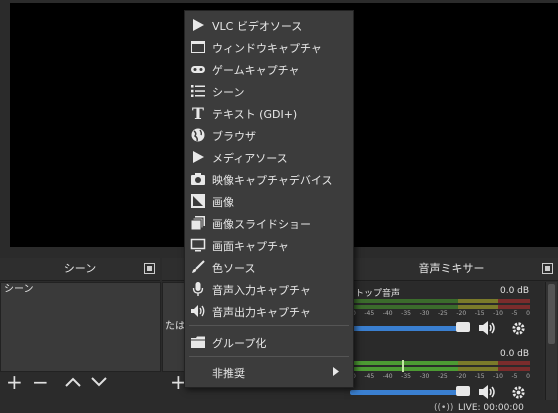  Describe the element at coordinates (223, 202) in the screenshot. I see `menu-item-label: 画像` at that location.